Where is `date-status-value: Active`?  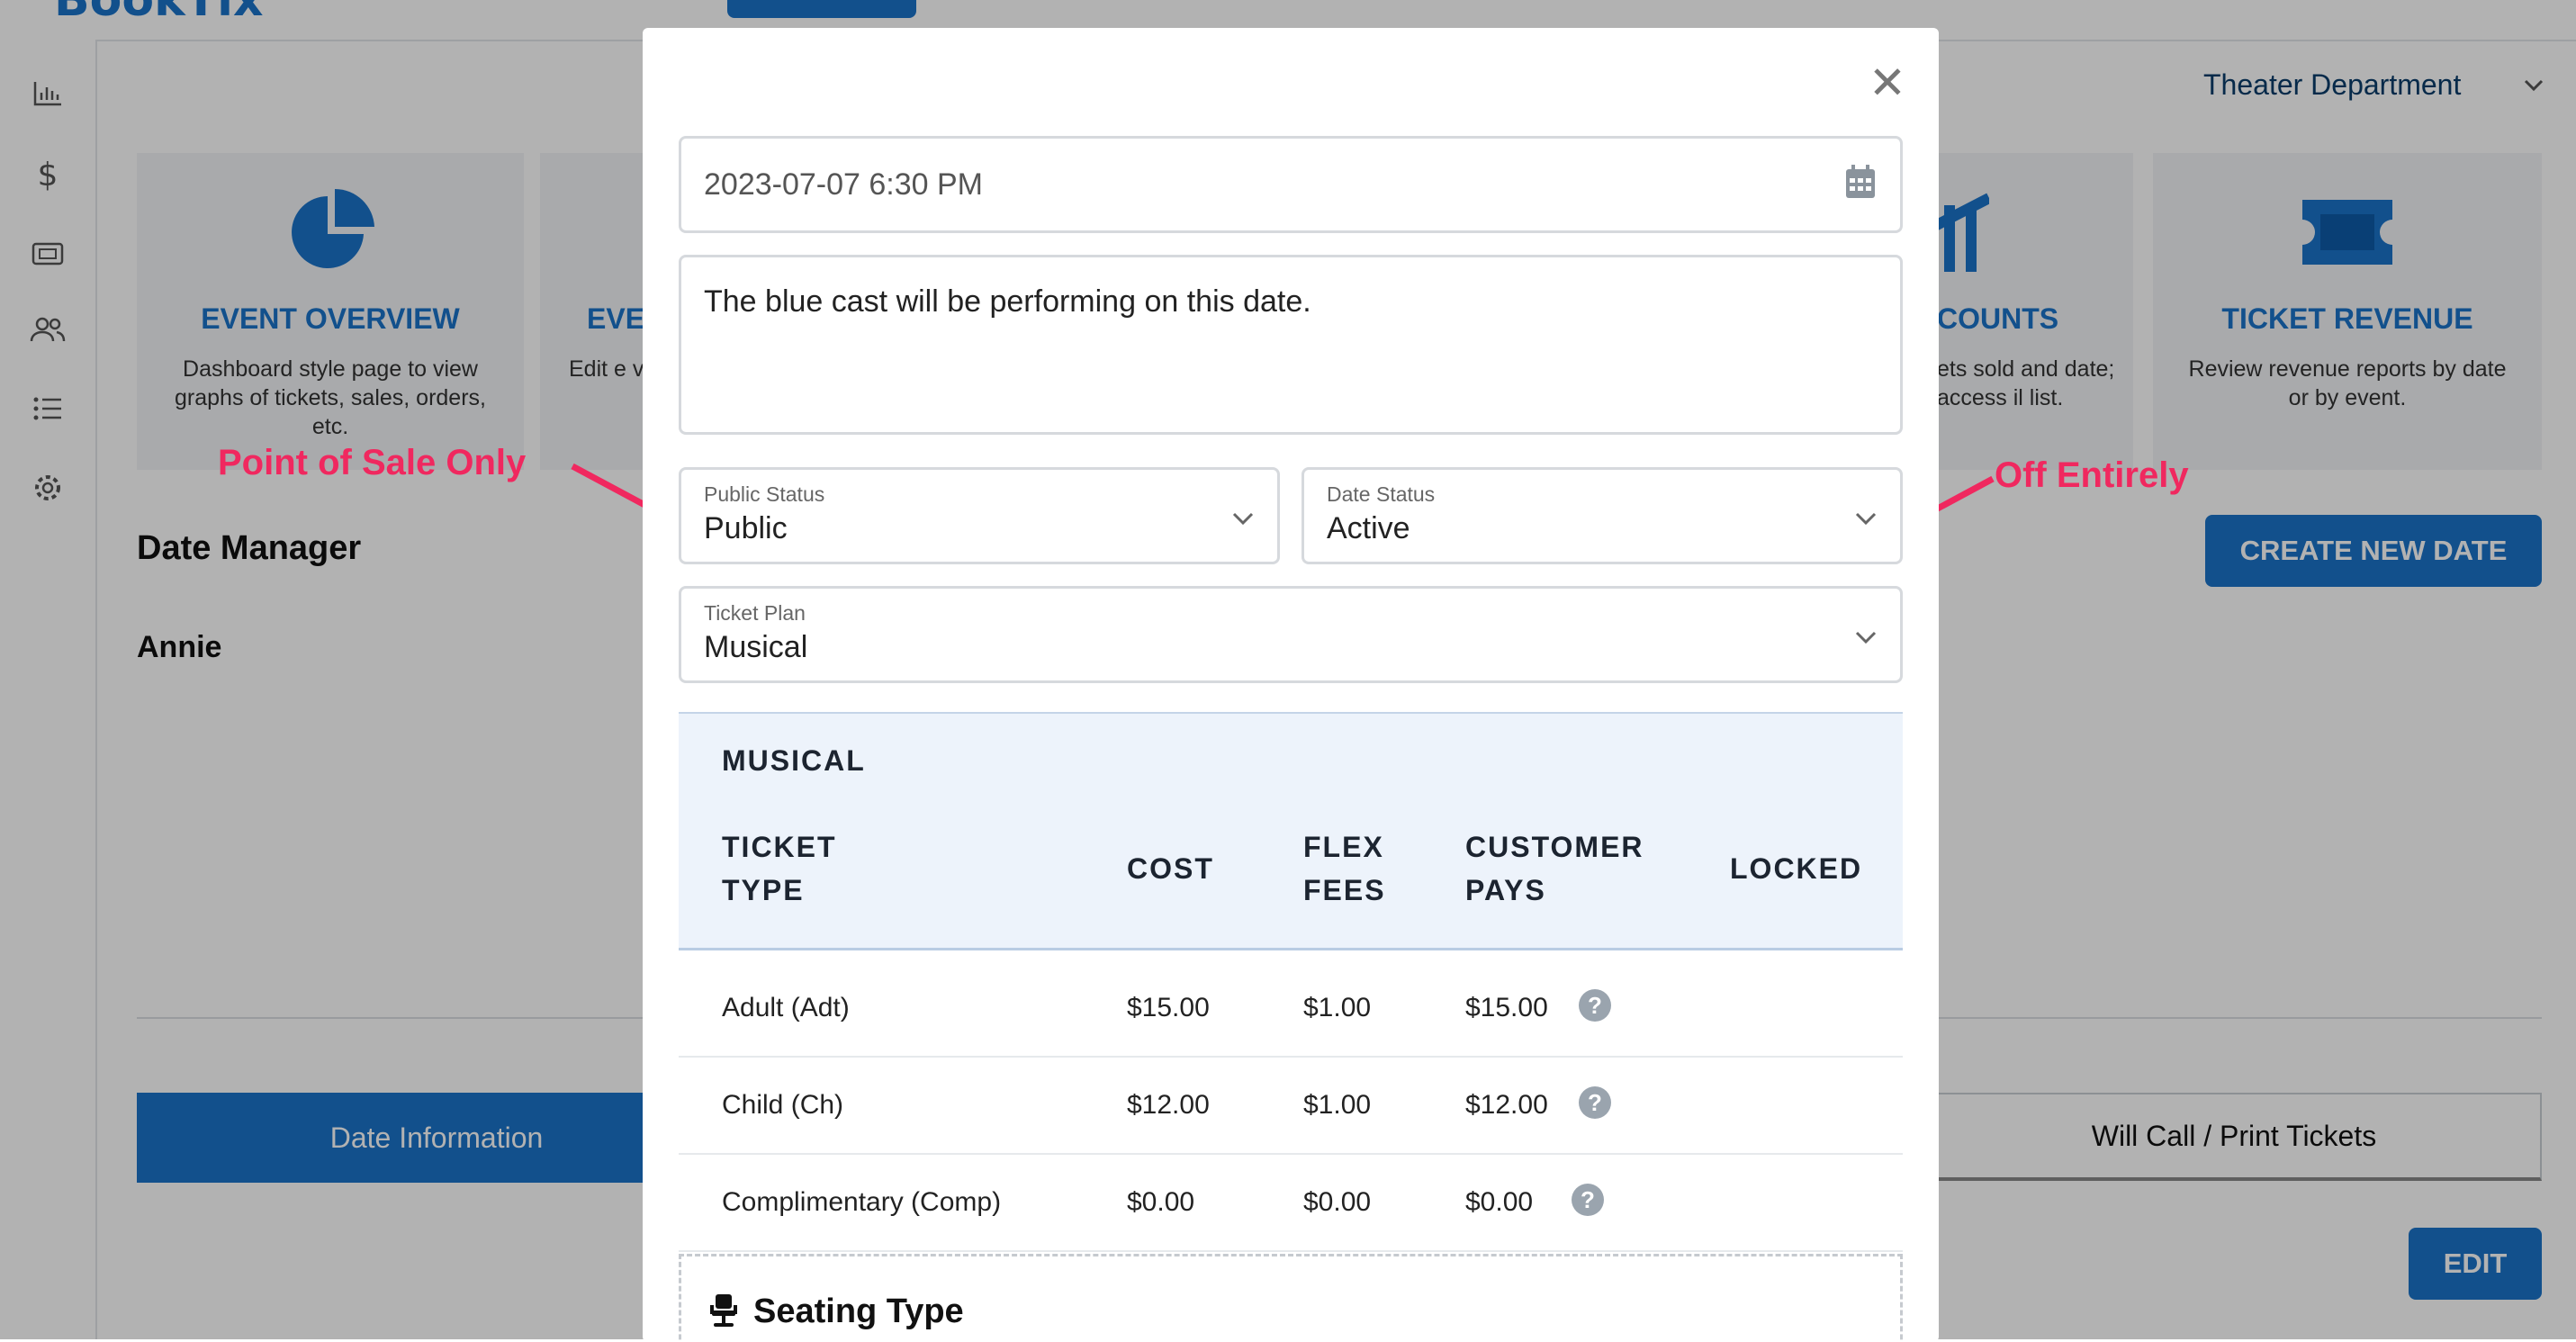 date-status-value: Active is located at coordinates (1368, 528).